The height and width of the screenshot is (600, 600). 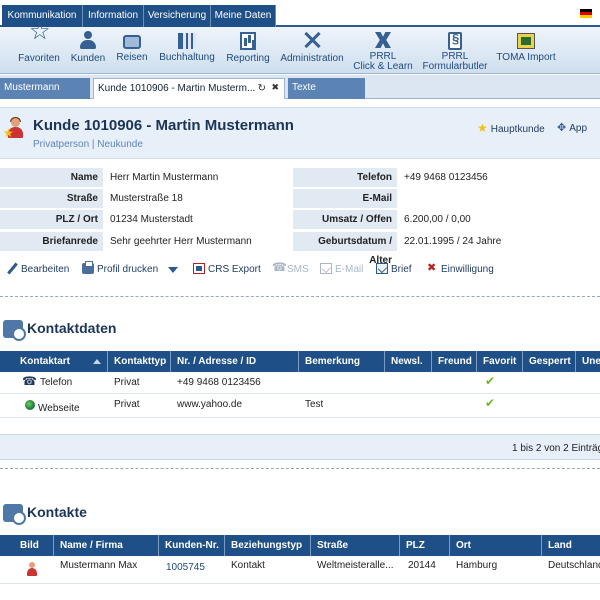 What do you see at coordinates (425, 545) in the screenshot?
I see `column-zip: PLZ` at bounding box center [425, 545].